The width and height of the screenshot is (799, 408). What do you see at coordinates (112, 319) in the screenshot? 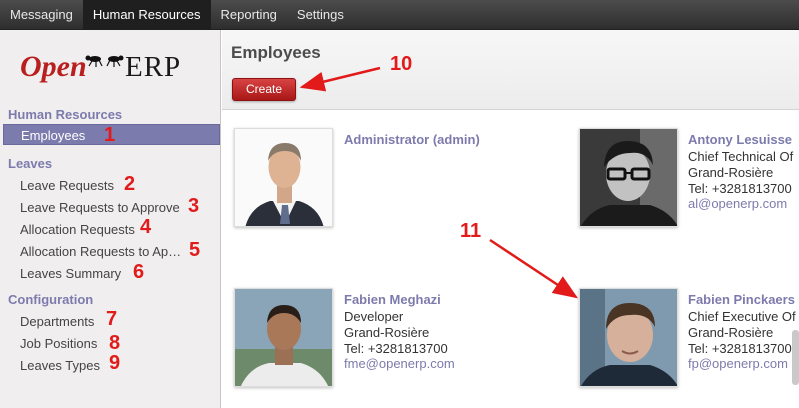
I see `annotation-marker-7: 7` at bounding box center [112, 319].